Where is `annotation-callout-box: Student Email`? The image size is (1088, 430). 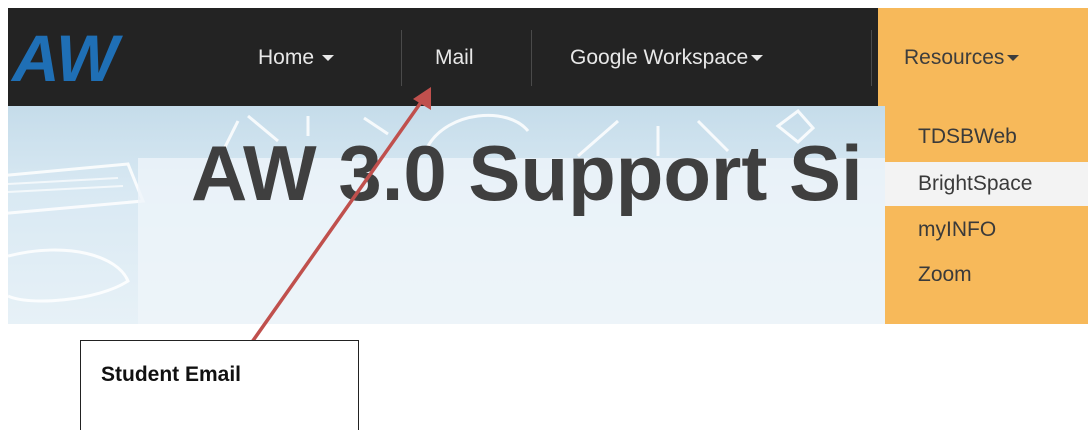
annotation-callout-box: Student Email is located at coordinates (219, 385).